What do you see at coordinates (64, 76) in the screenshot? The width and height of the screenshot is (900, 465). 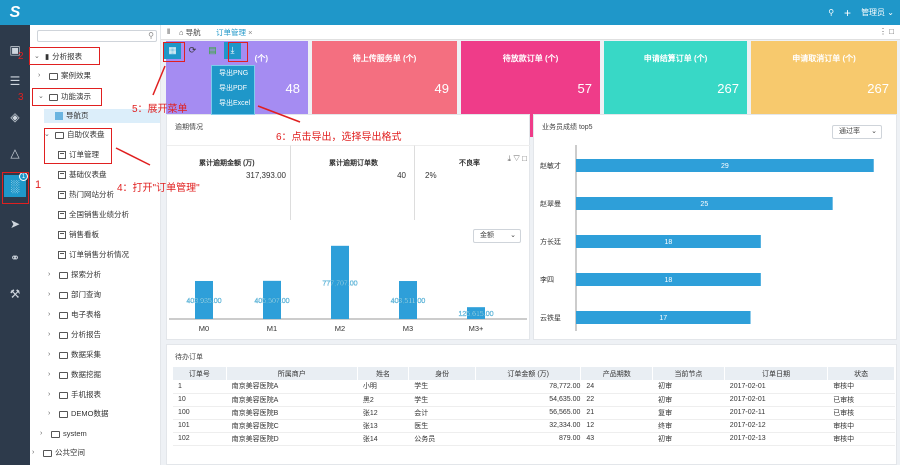 I see `tree-item-cases: › 案例效果` at bounding box center [64, 76].